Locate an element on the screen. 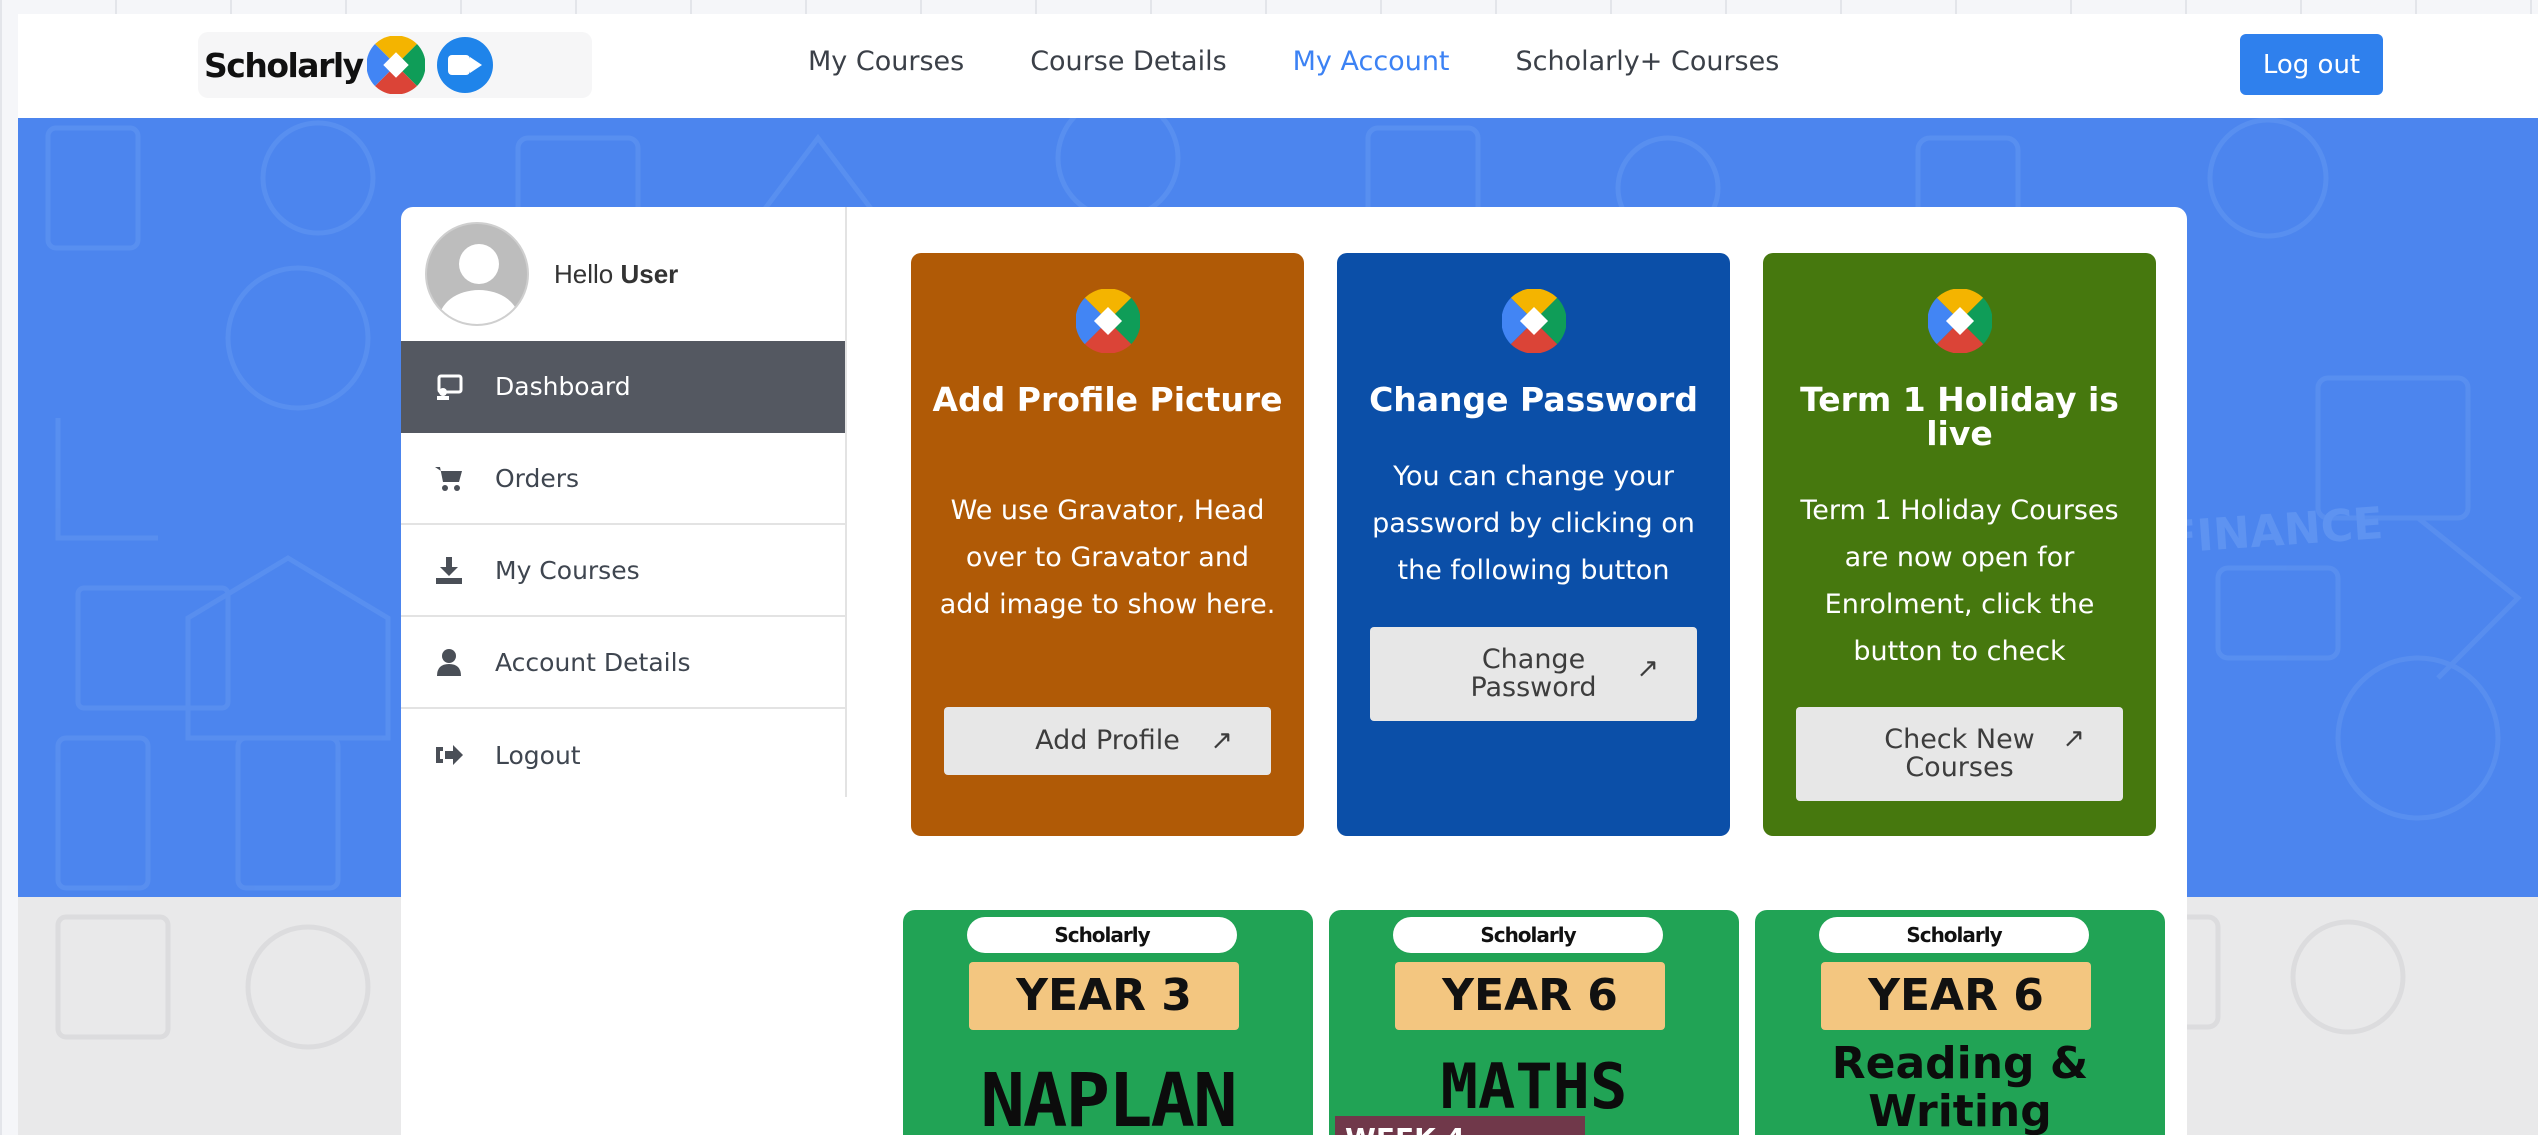 This screenshot has height=1135, width=2538. logout-icon is located at coordinates (449, 755).